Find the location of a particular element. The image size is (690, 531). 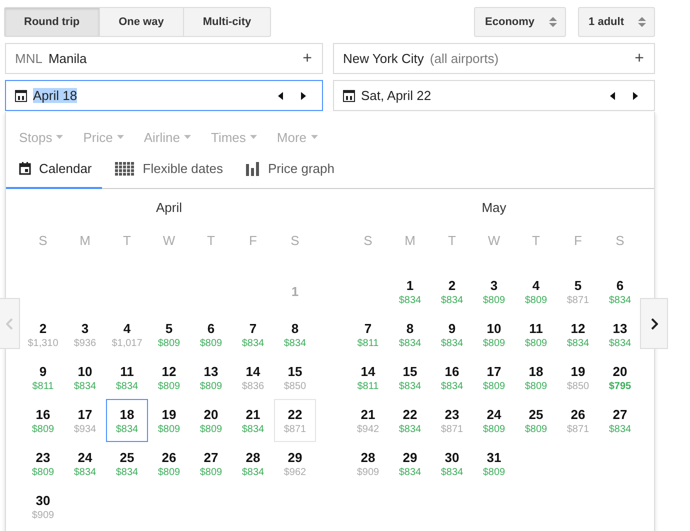

calendar-day: 17 $809 is located at coordinates (494, 377).